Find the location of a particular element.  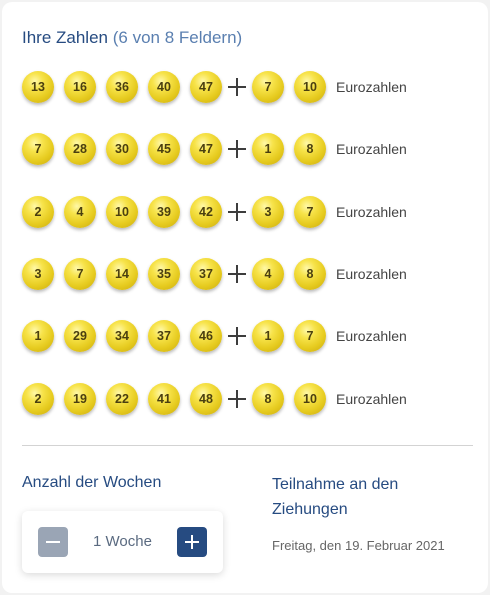

euro-number-ball: 3 is located at coordinates (268, 211).